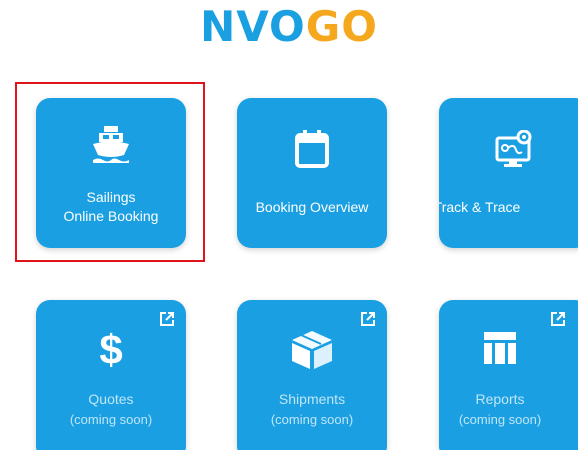 The height and width of the screenshot is (450, 578). What do you see at coordinates (312, 375) in the screenshot?
I see `tile-shipments: Shipments (coming soon)` at bounding box center [312, 375].